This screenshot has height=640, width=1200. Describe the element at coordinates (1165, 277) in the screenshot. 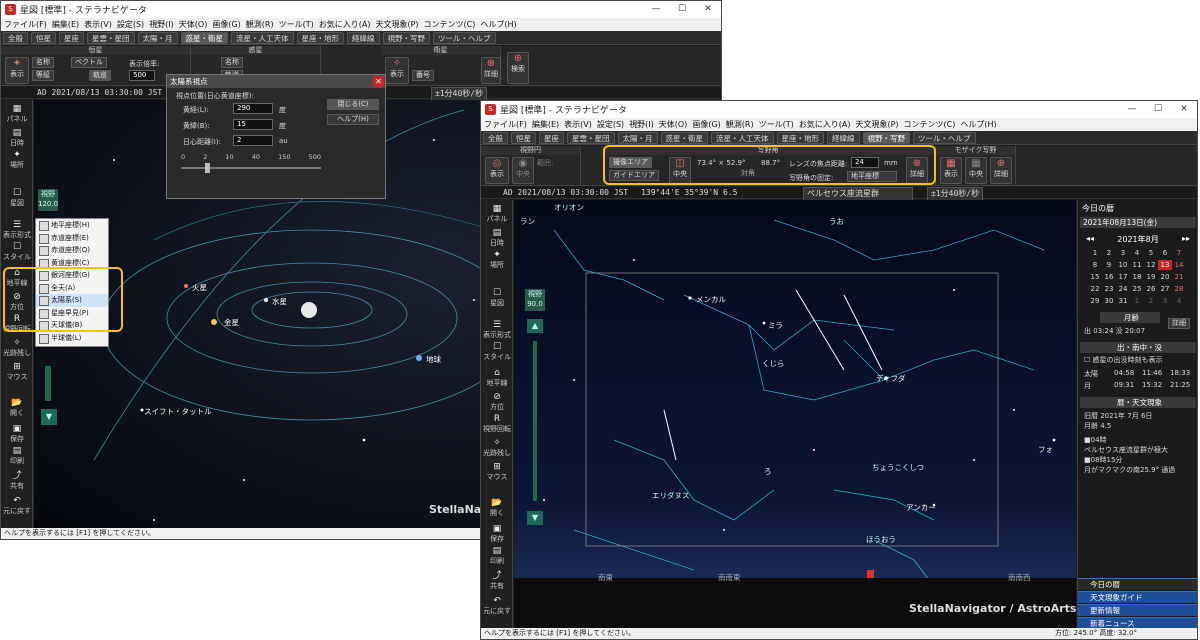

I see `calendar-day: 20` at that location.